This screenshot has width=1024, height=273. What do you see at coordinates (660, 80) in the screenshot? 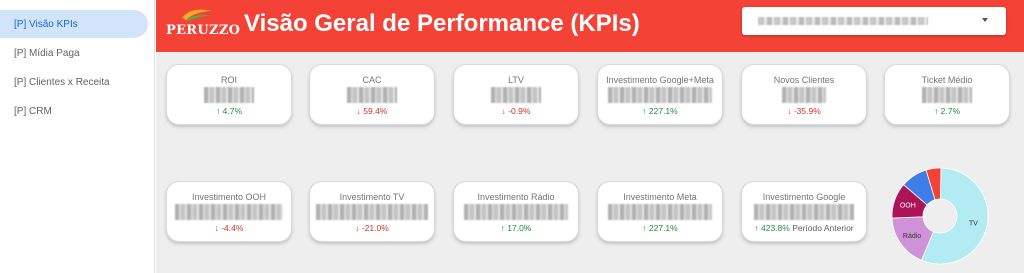
I see `kpi-label: Investimento Google+Meta` at bounding box center [660, 80].